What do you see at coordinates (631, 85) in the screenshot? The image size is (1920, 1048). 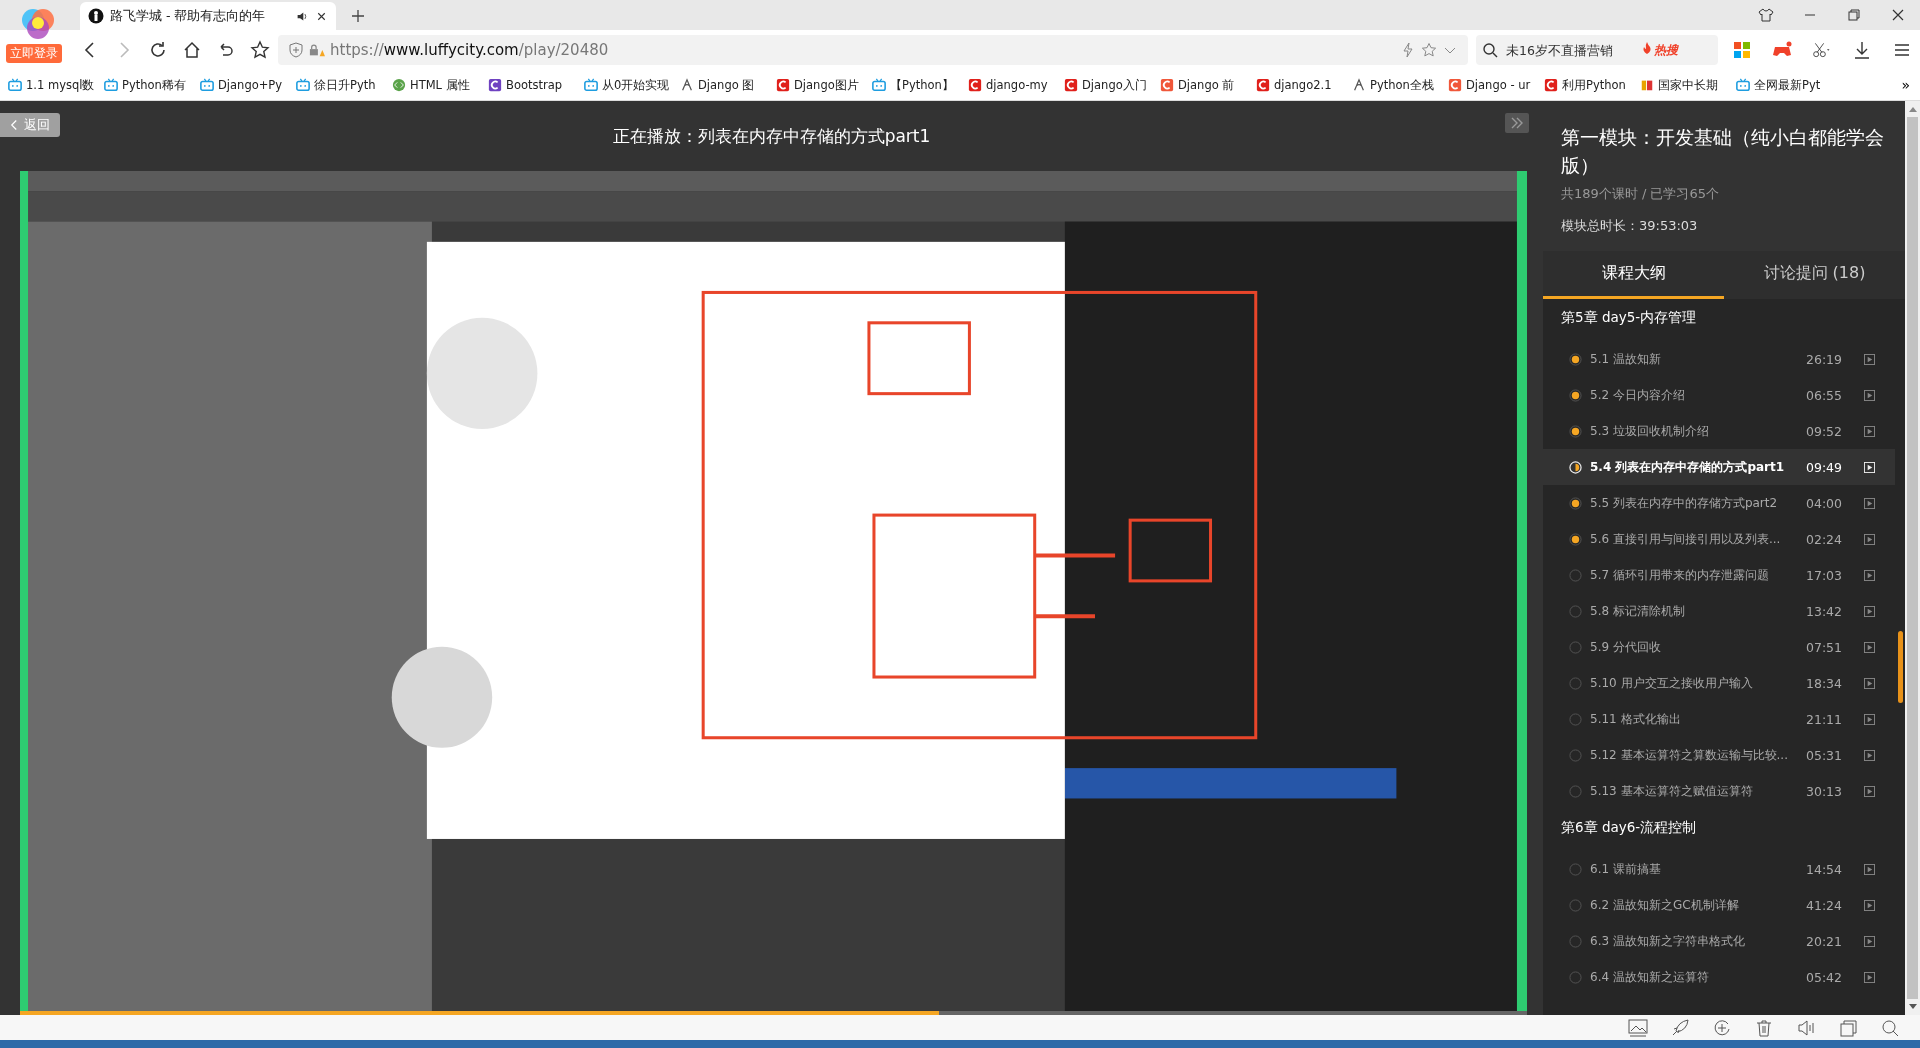 I see `bookmark-item: 从0开始实现` at bounding box center [631, 85].